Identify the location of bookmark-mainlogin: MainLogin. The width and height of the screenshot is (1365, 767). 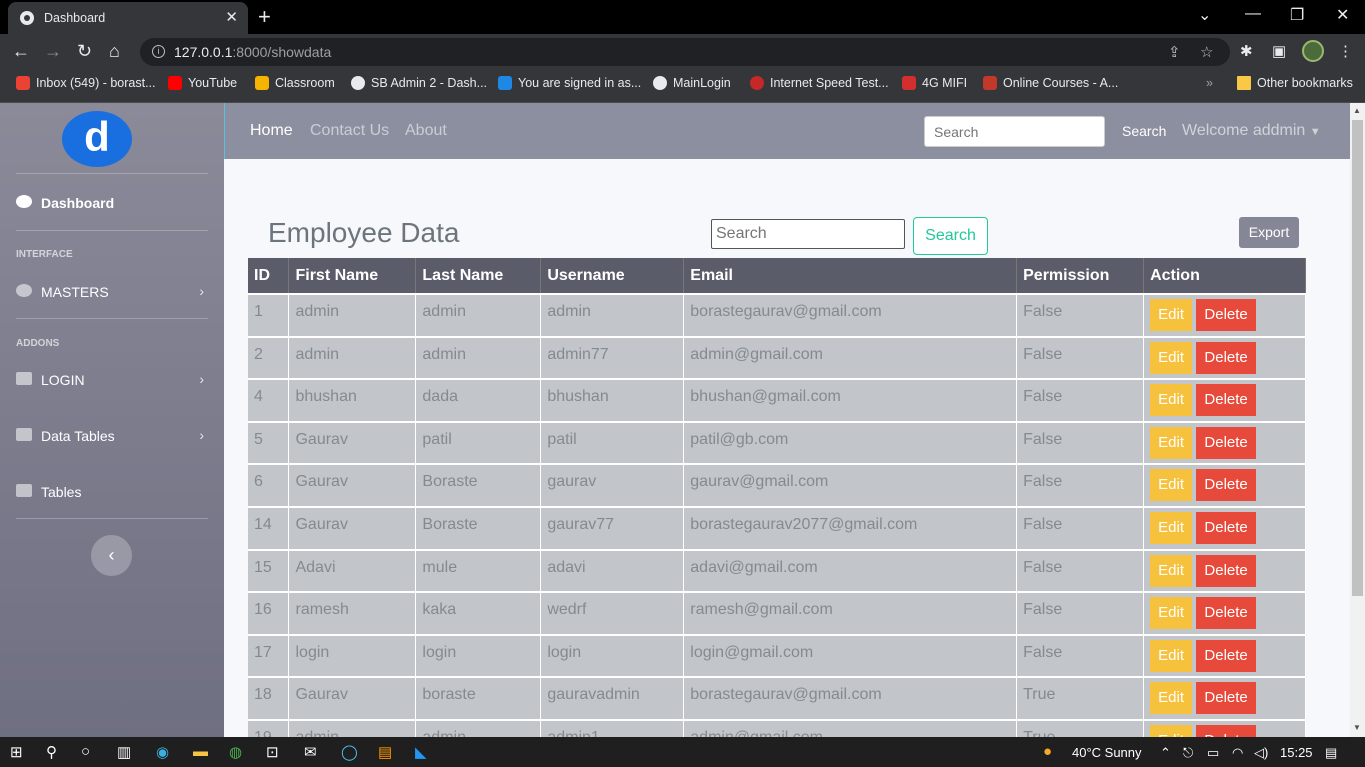
(692, 83).